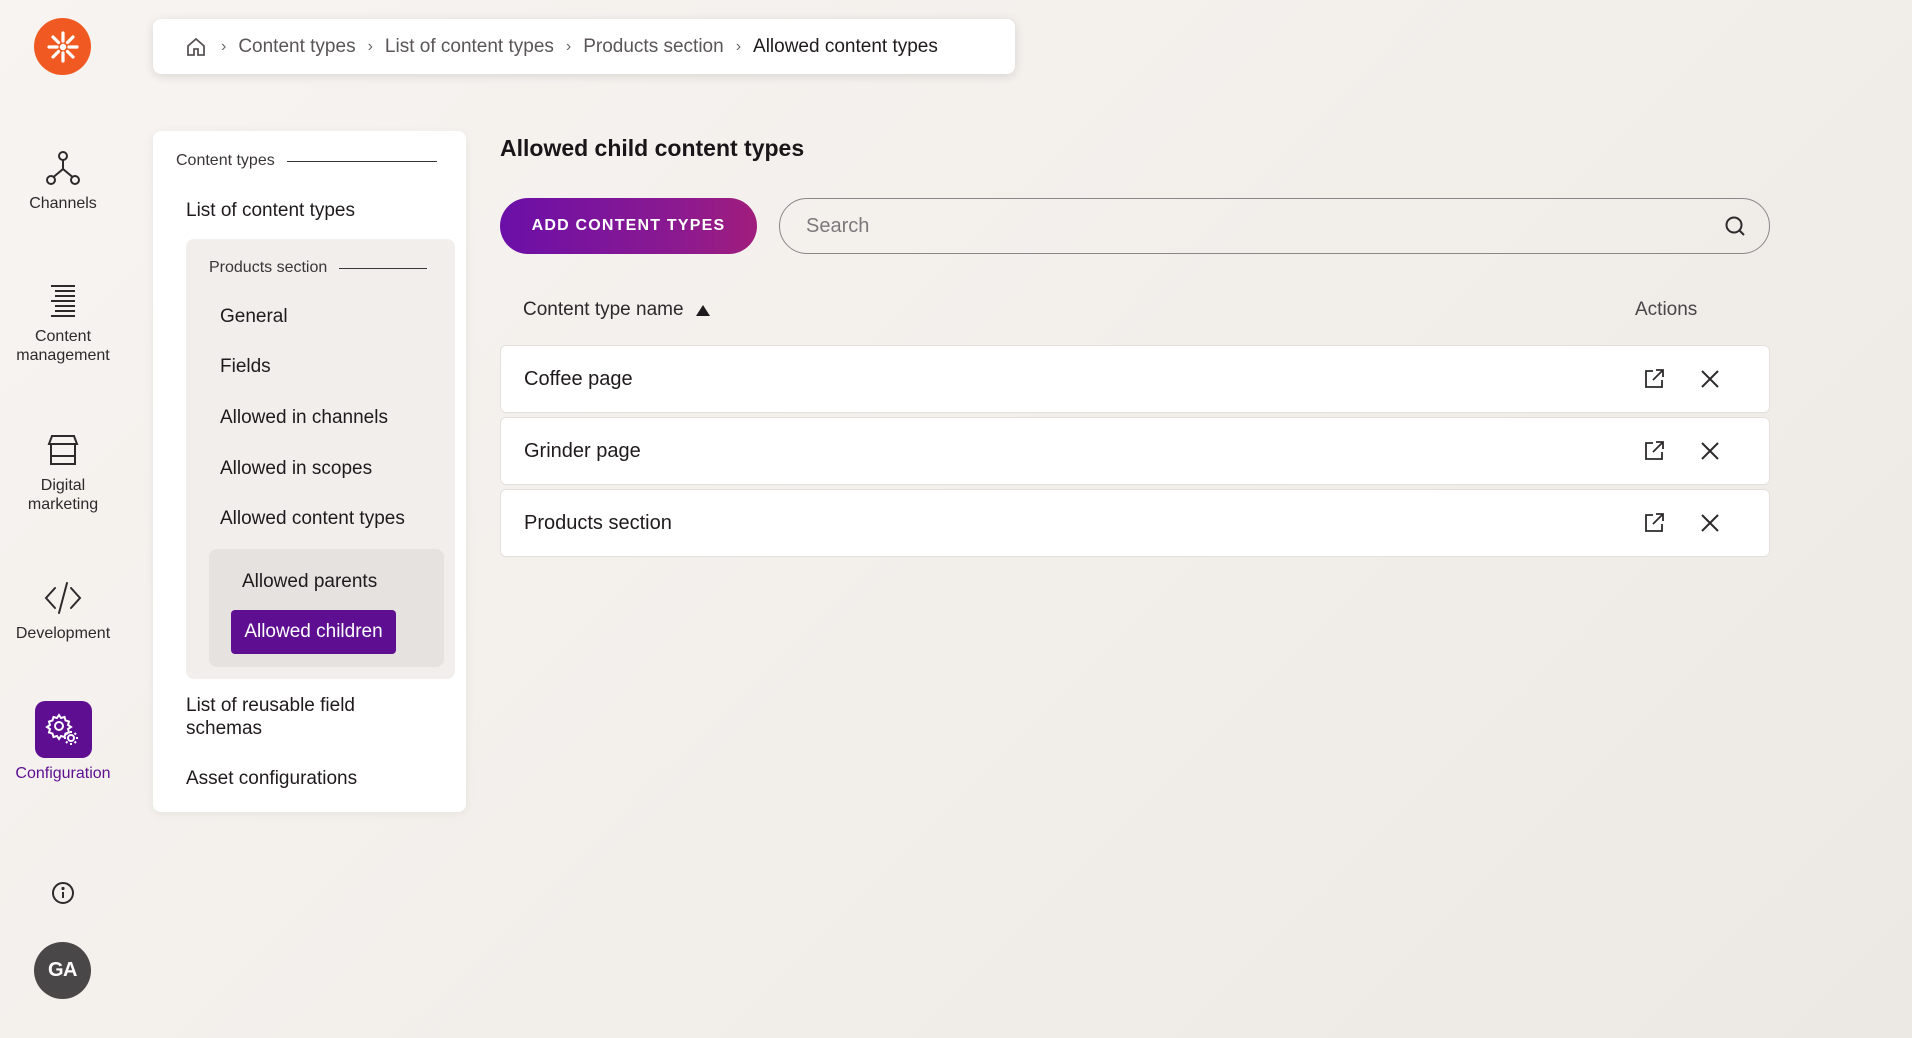 Image resolution: width=1912 pixels, height=1038 pixels. I want to click on column-header-content-type-name: Content type name, so click(616, 310).